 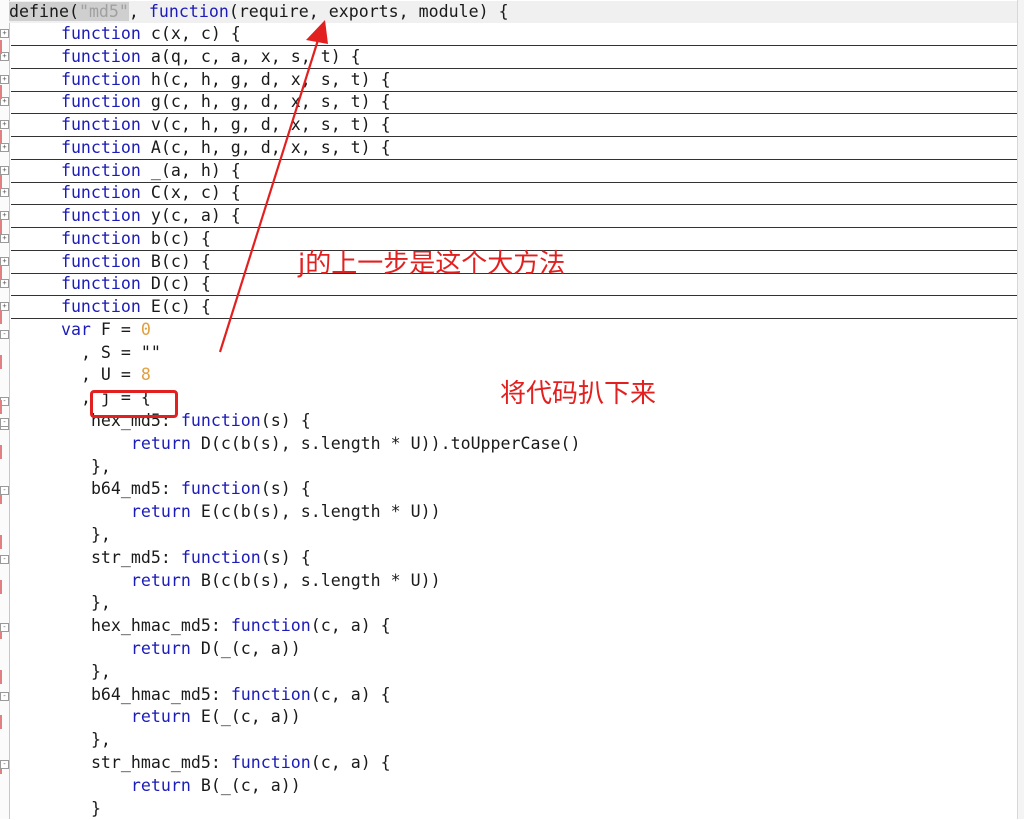 What do you see at coordinates (317, 32) in the screenshot?
I see `arrow-head` at bounding box center [317, 32].